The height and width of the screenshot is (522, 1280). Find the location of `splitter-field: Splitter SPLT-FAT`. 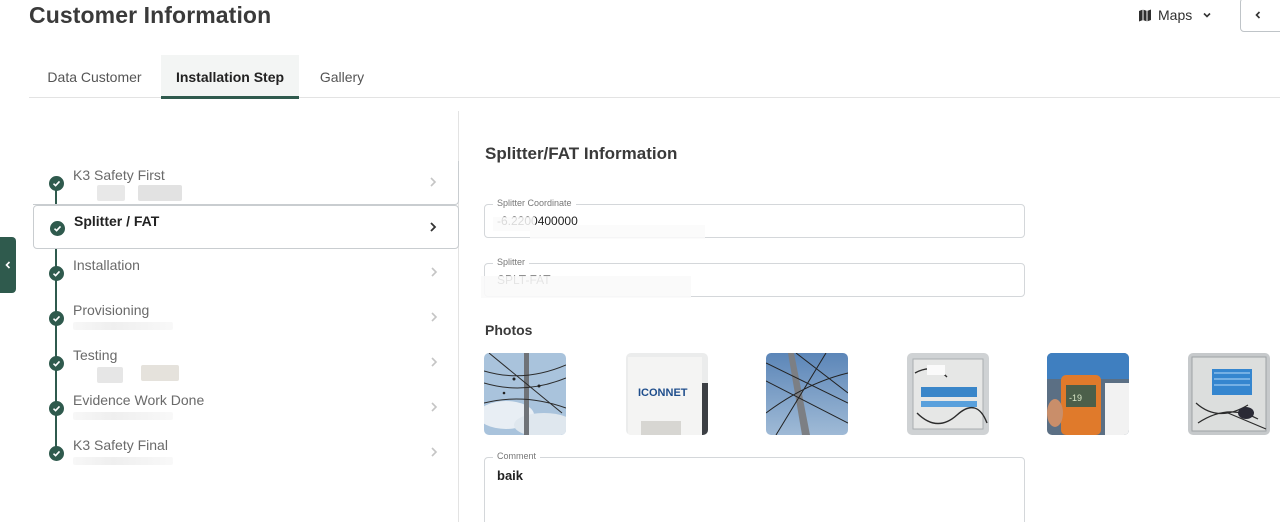

splitter-field: Splitter SPLT-FAT is located at coordinates (753, 277).